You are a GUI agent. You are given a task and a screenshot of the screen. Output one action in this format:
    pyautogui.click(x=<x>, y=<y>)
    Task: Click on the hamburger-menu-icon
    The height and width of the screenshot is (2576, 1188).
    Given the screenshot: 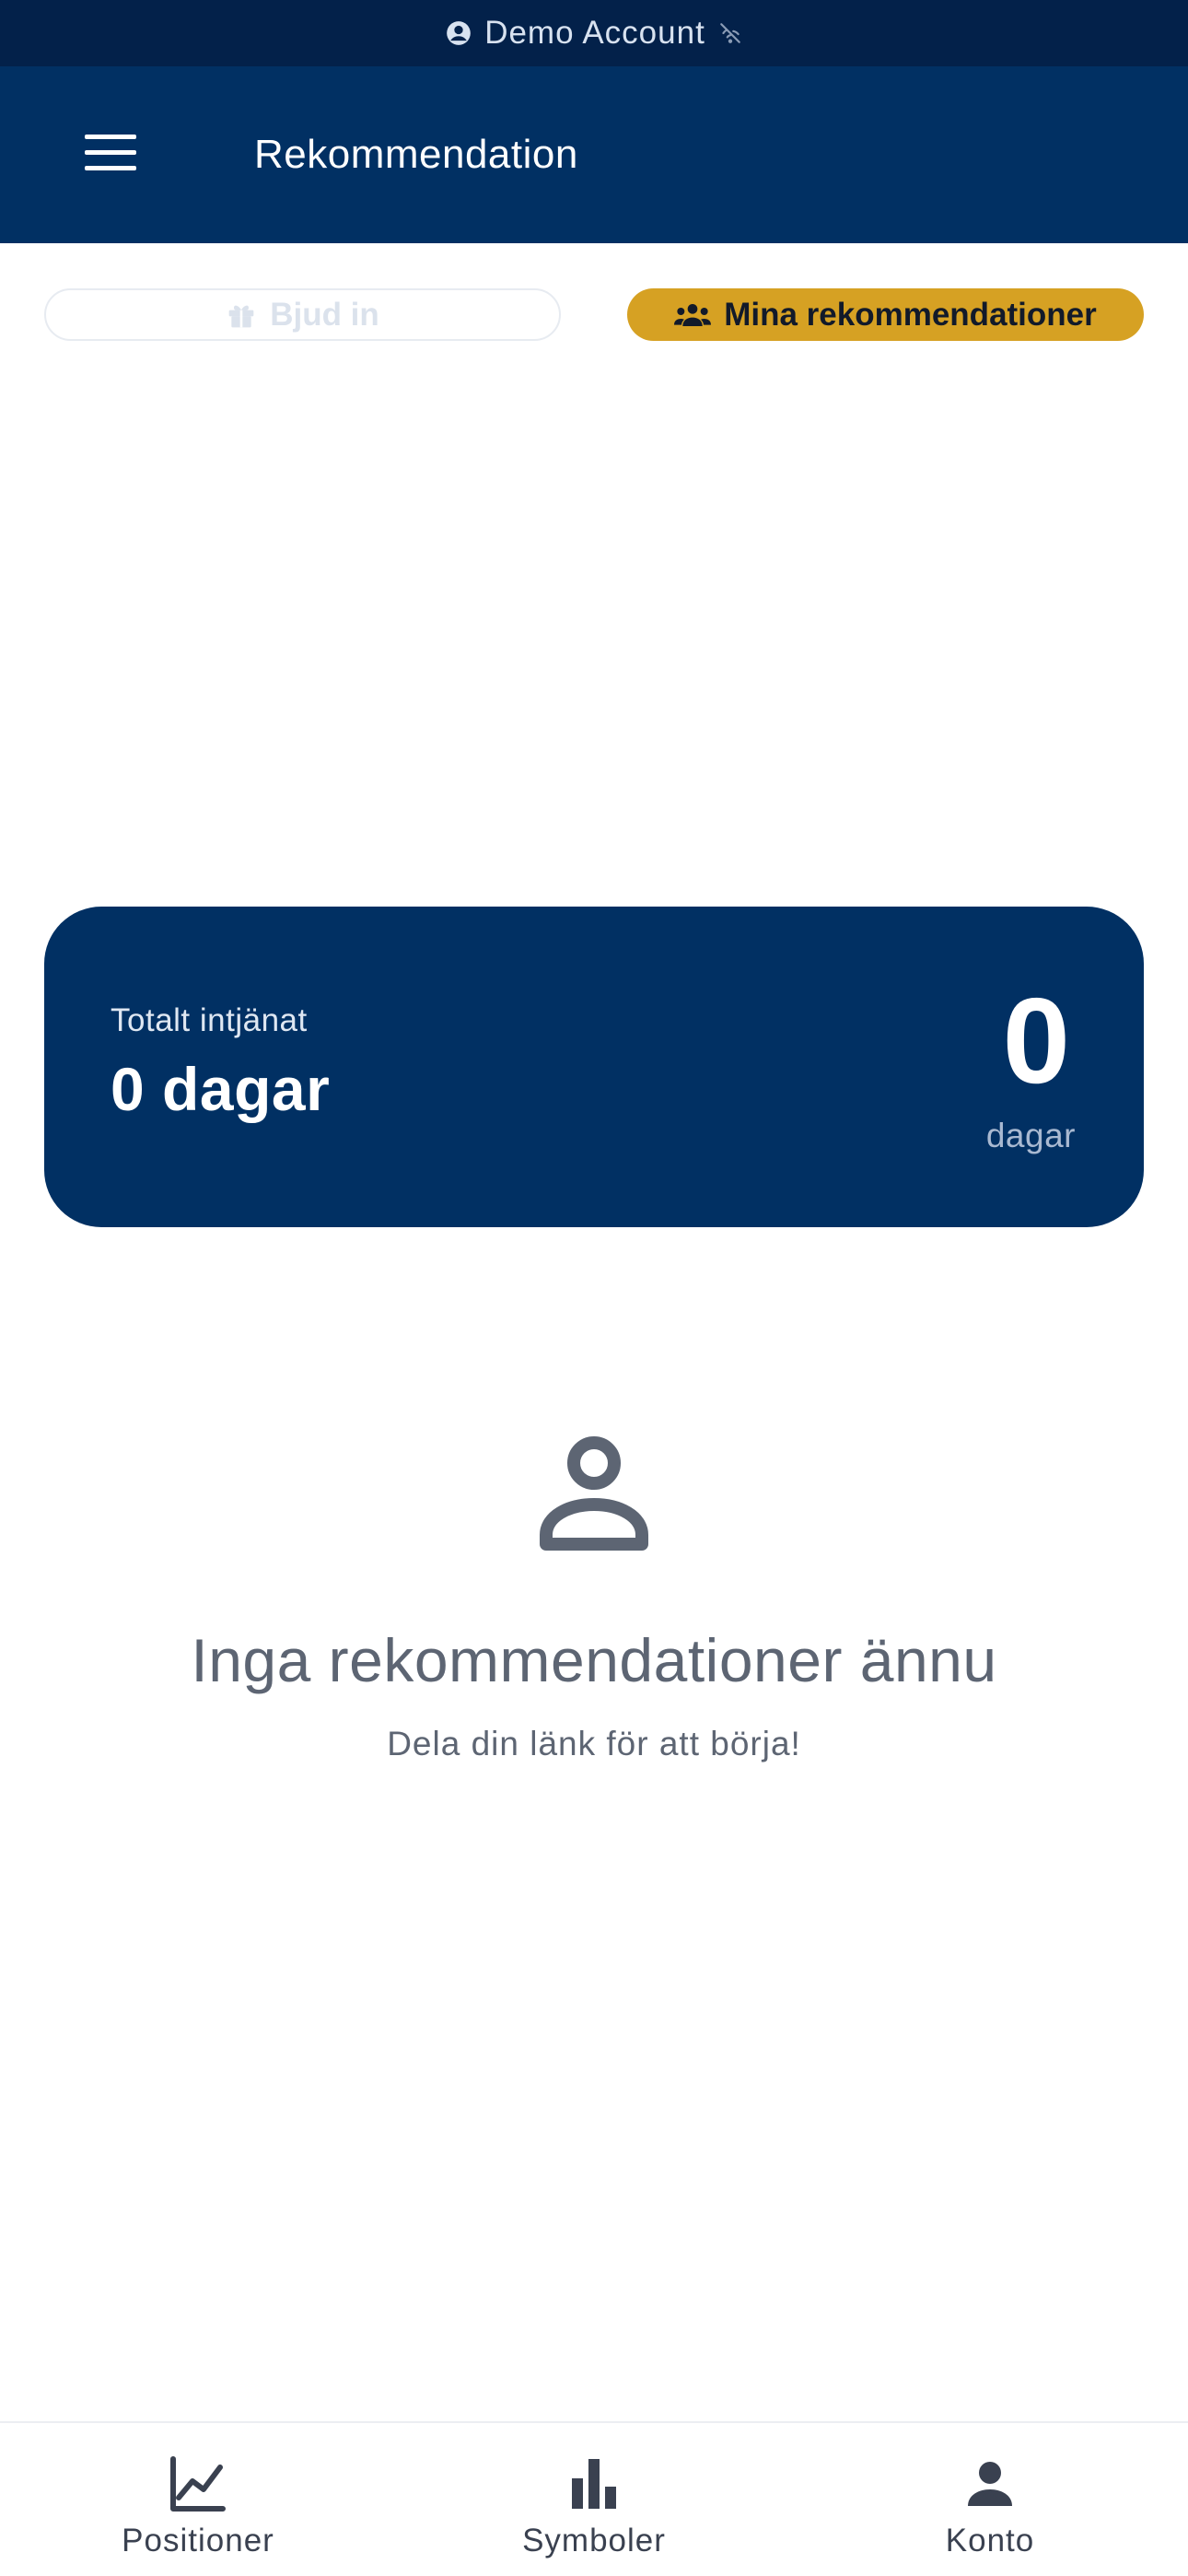 What is the action you would take?
    pyautogui.click(x=111, y=155)
    